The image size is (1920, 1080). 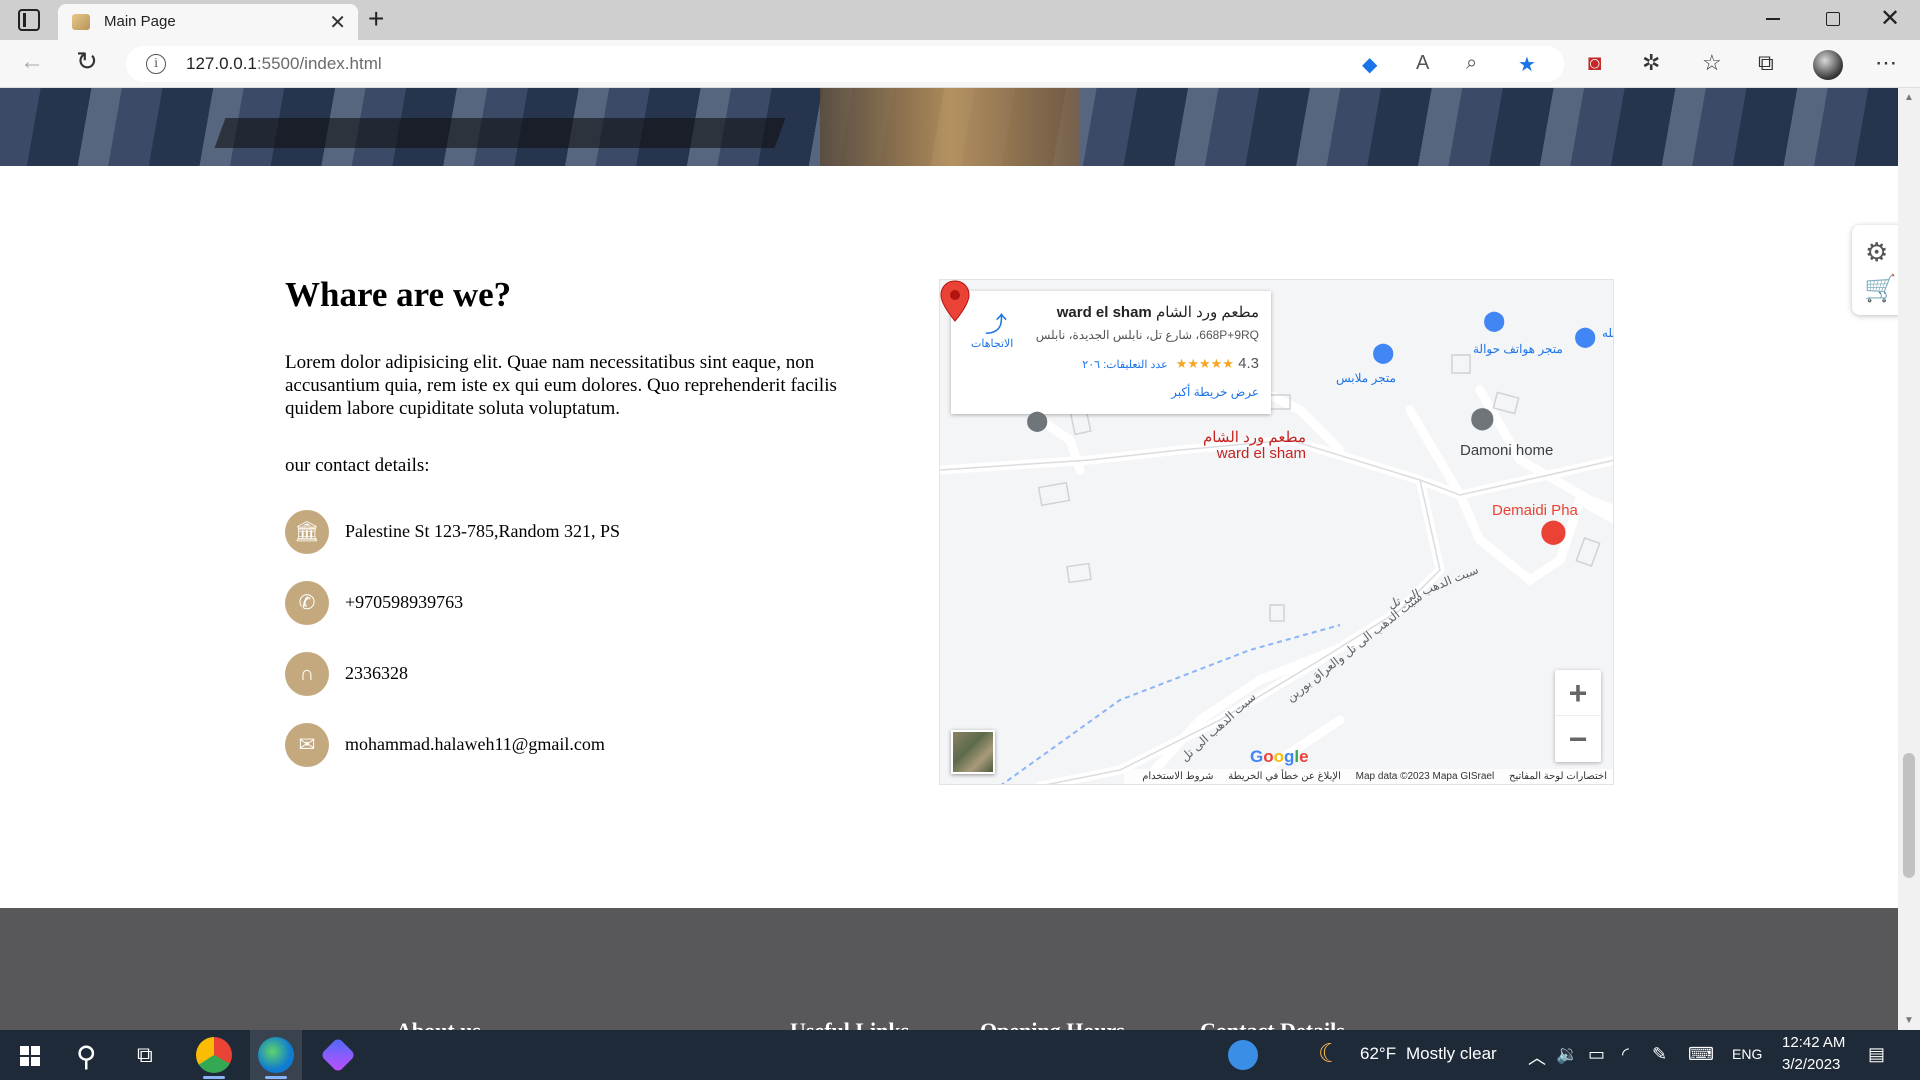 I want to click on search-icon: ⚲, so click(x=86, y=1056).